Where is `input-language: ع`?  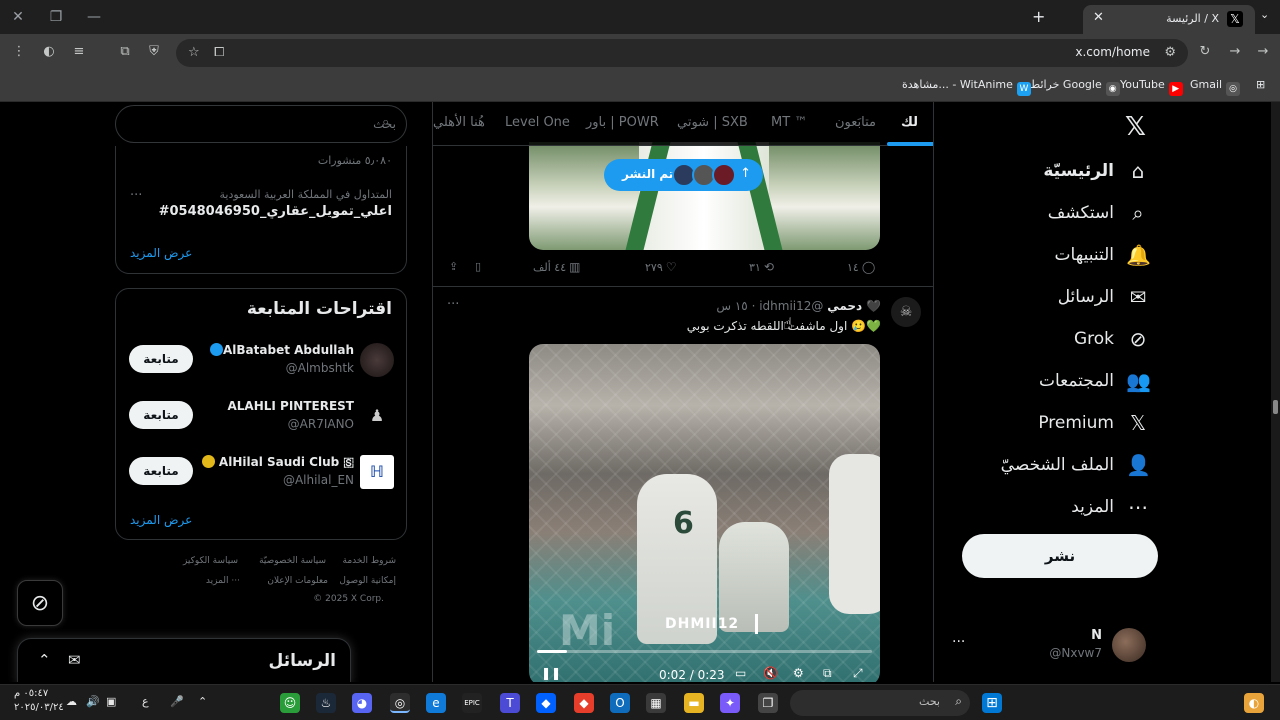 input-language: ع is located at coordinates (145, 701).